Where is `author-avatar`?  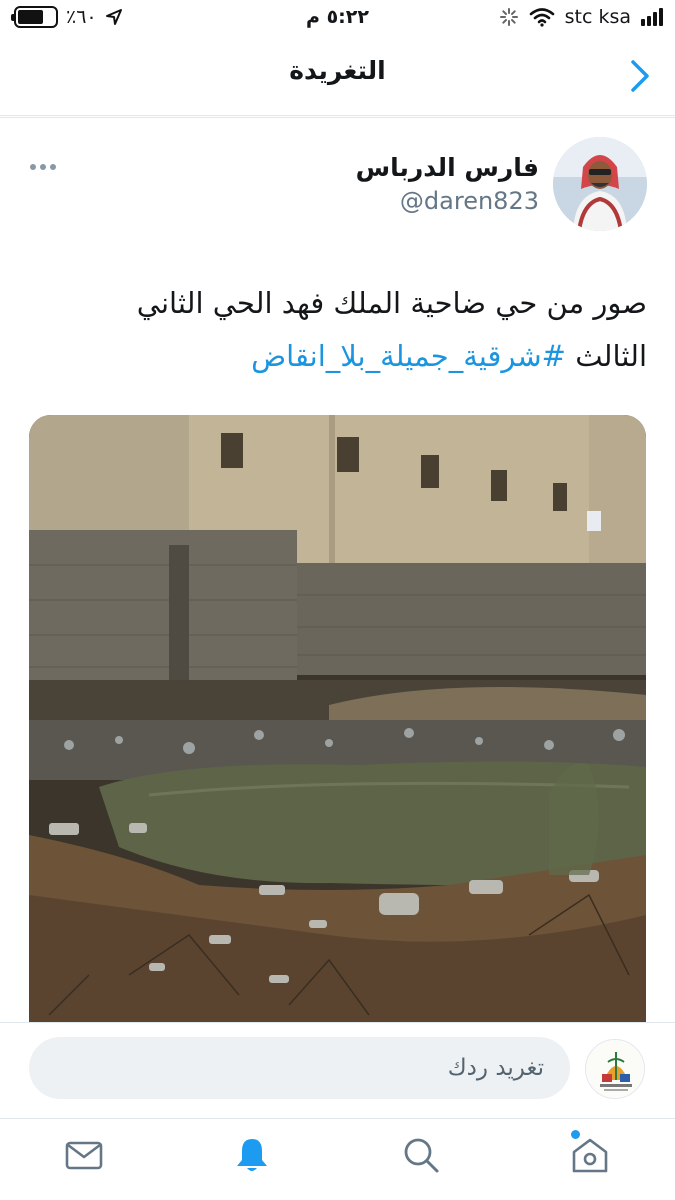 author-avatar is located at coordinates (600, 184).